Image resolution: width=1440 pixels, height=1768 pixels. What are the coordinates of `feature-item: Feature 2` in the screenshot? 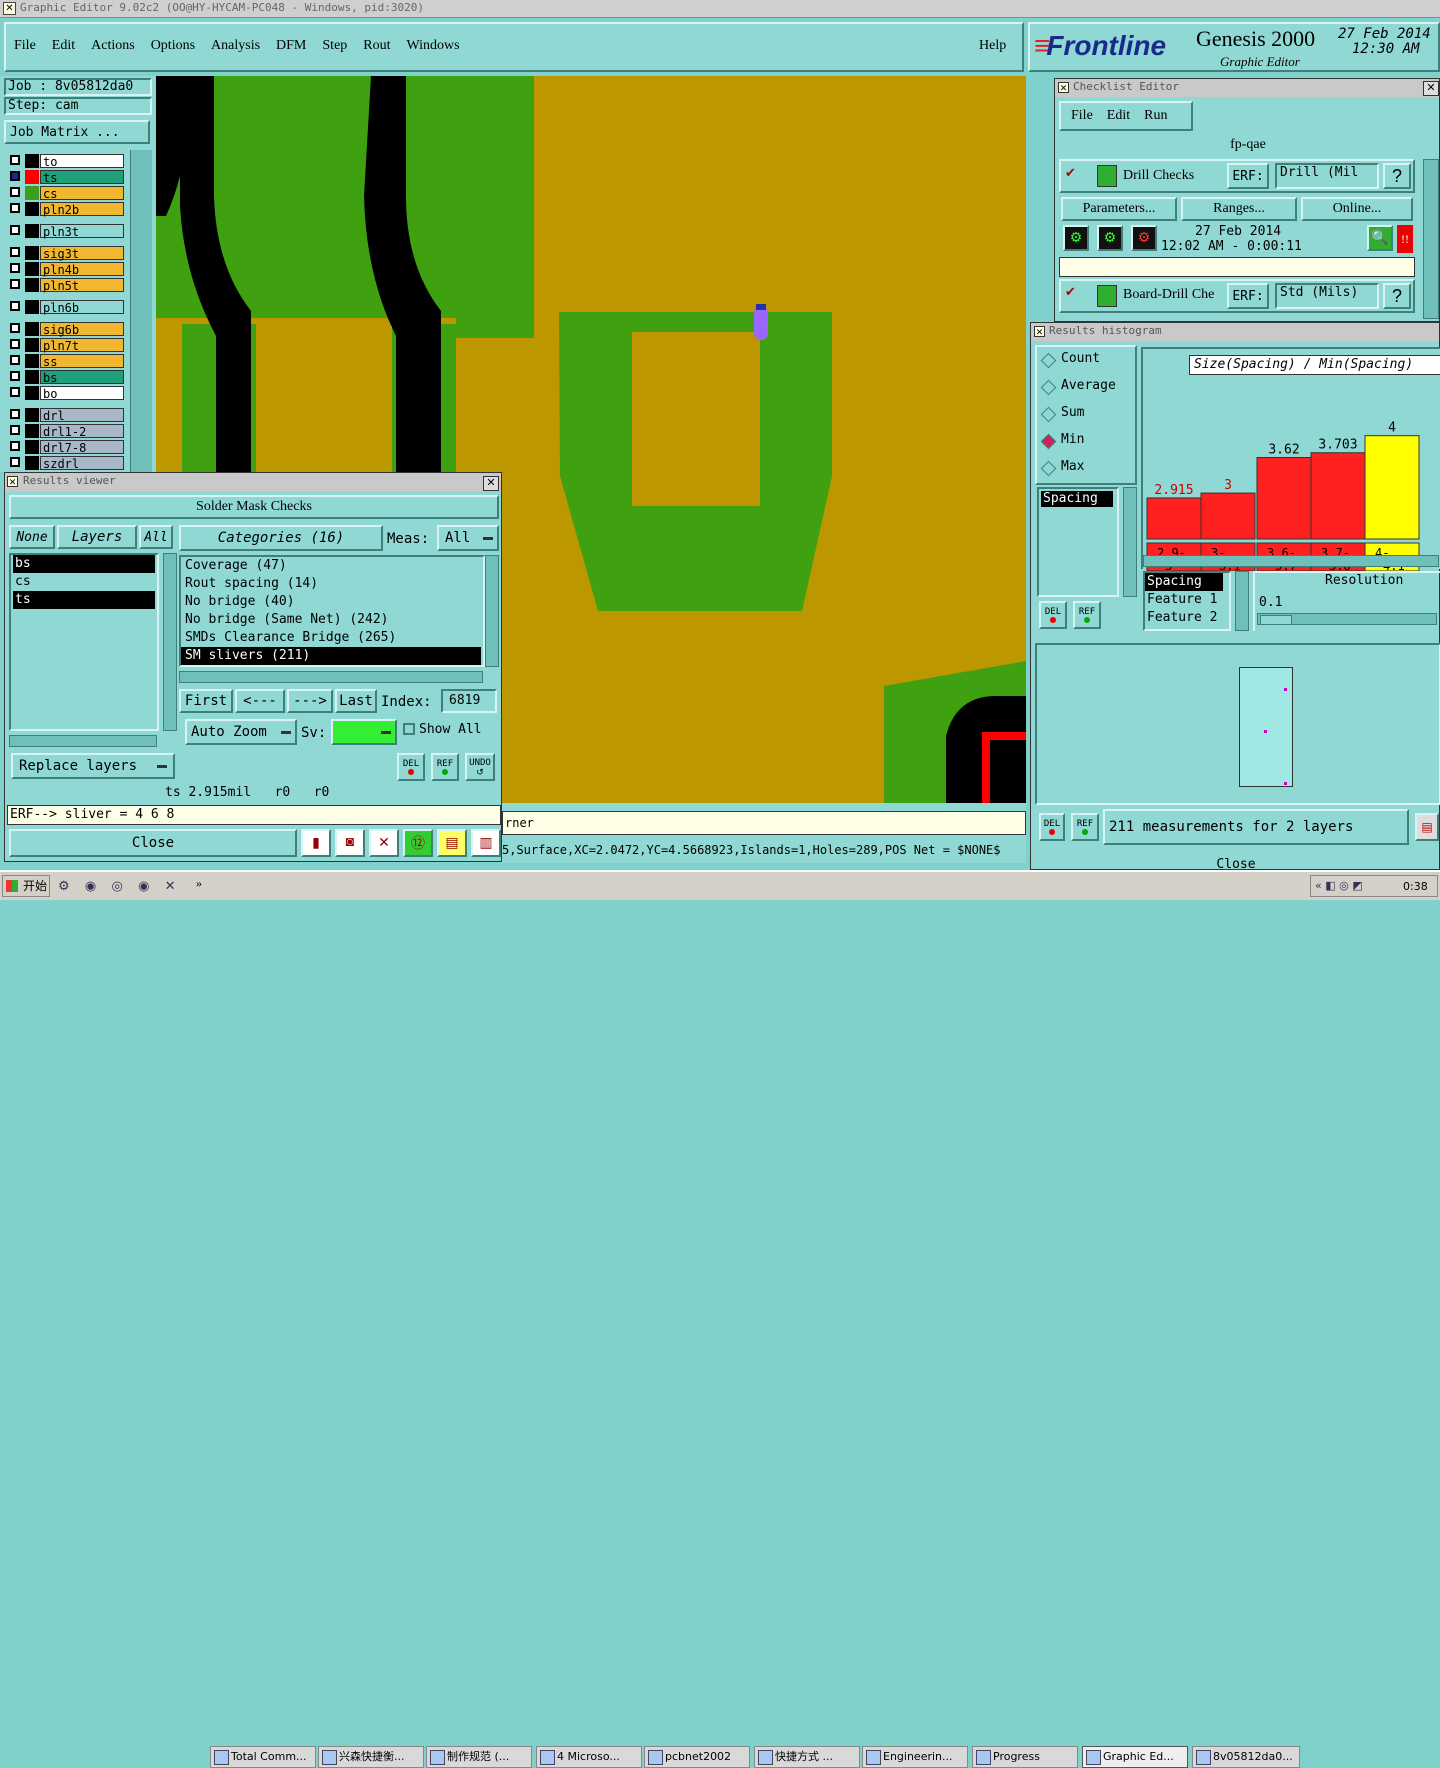 It's located at (1187, 618).